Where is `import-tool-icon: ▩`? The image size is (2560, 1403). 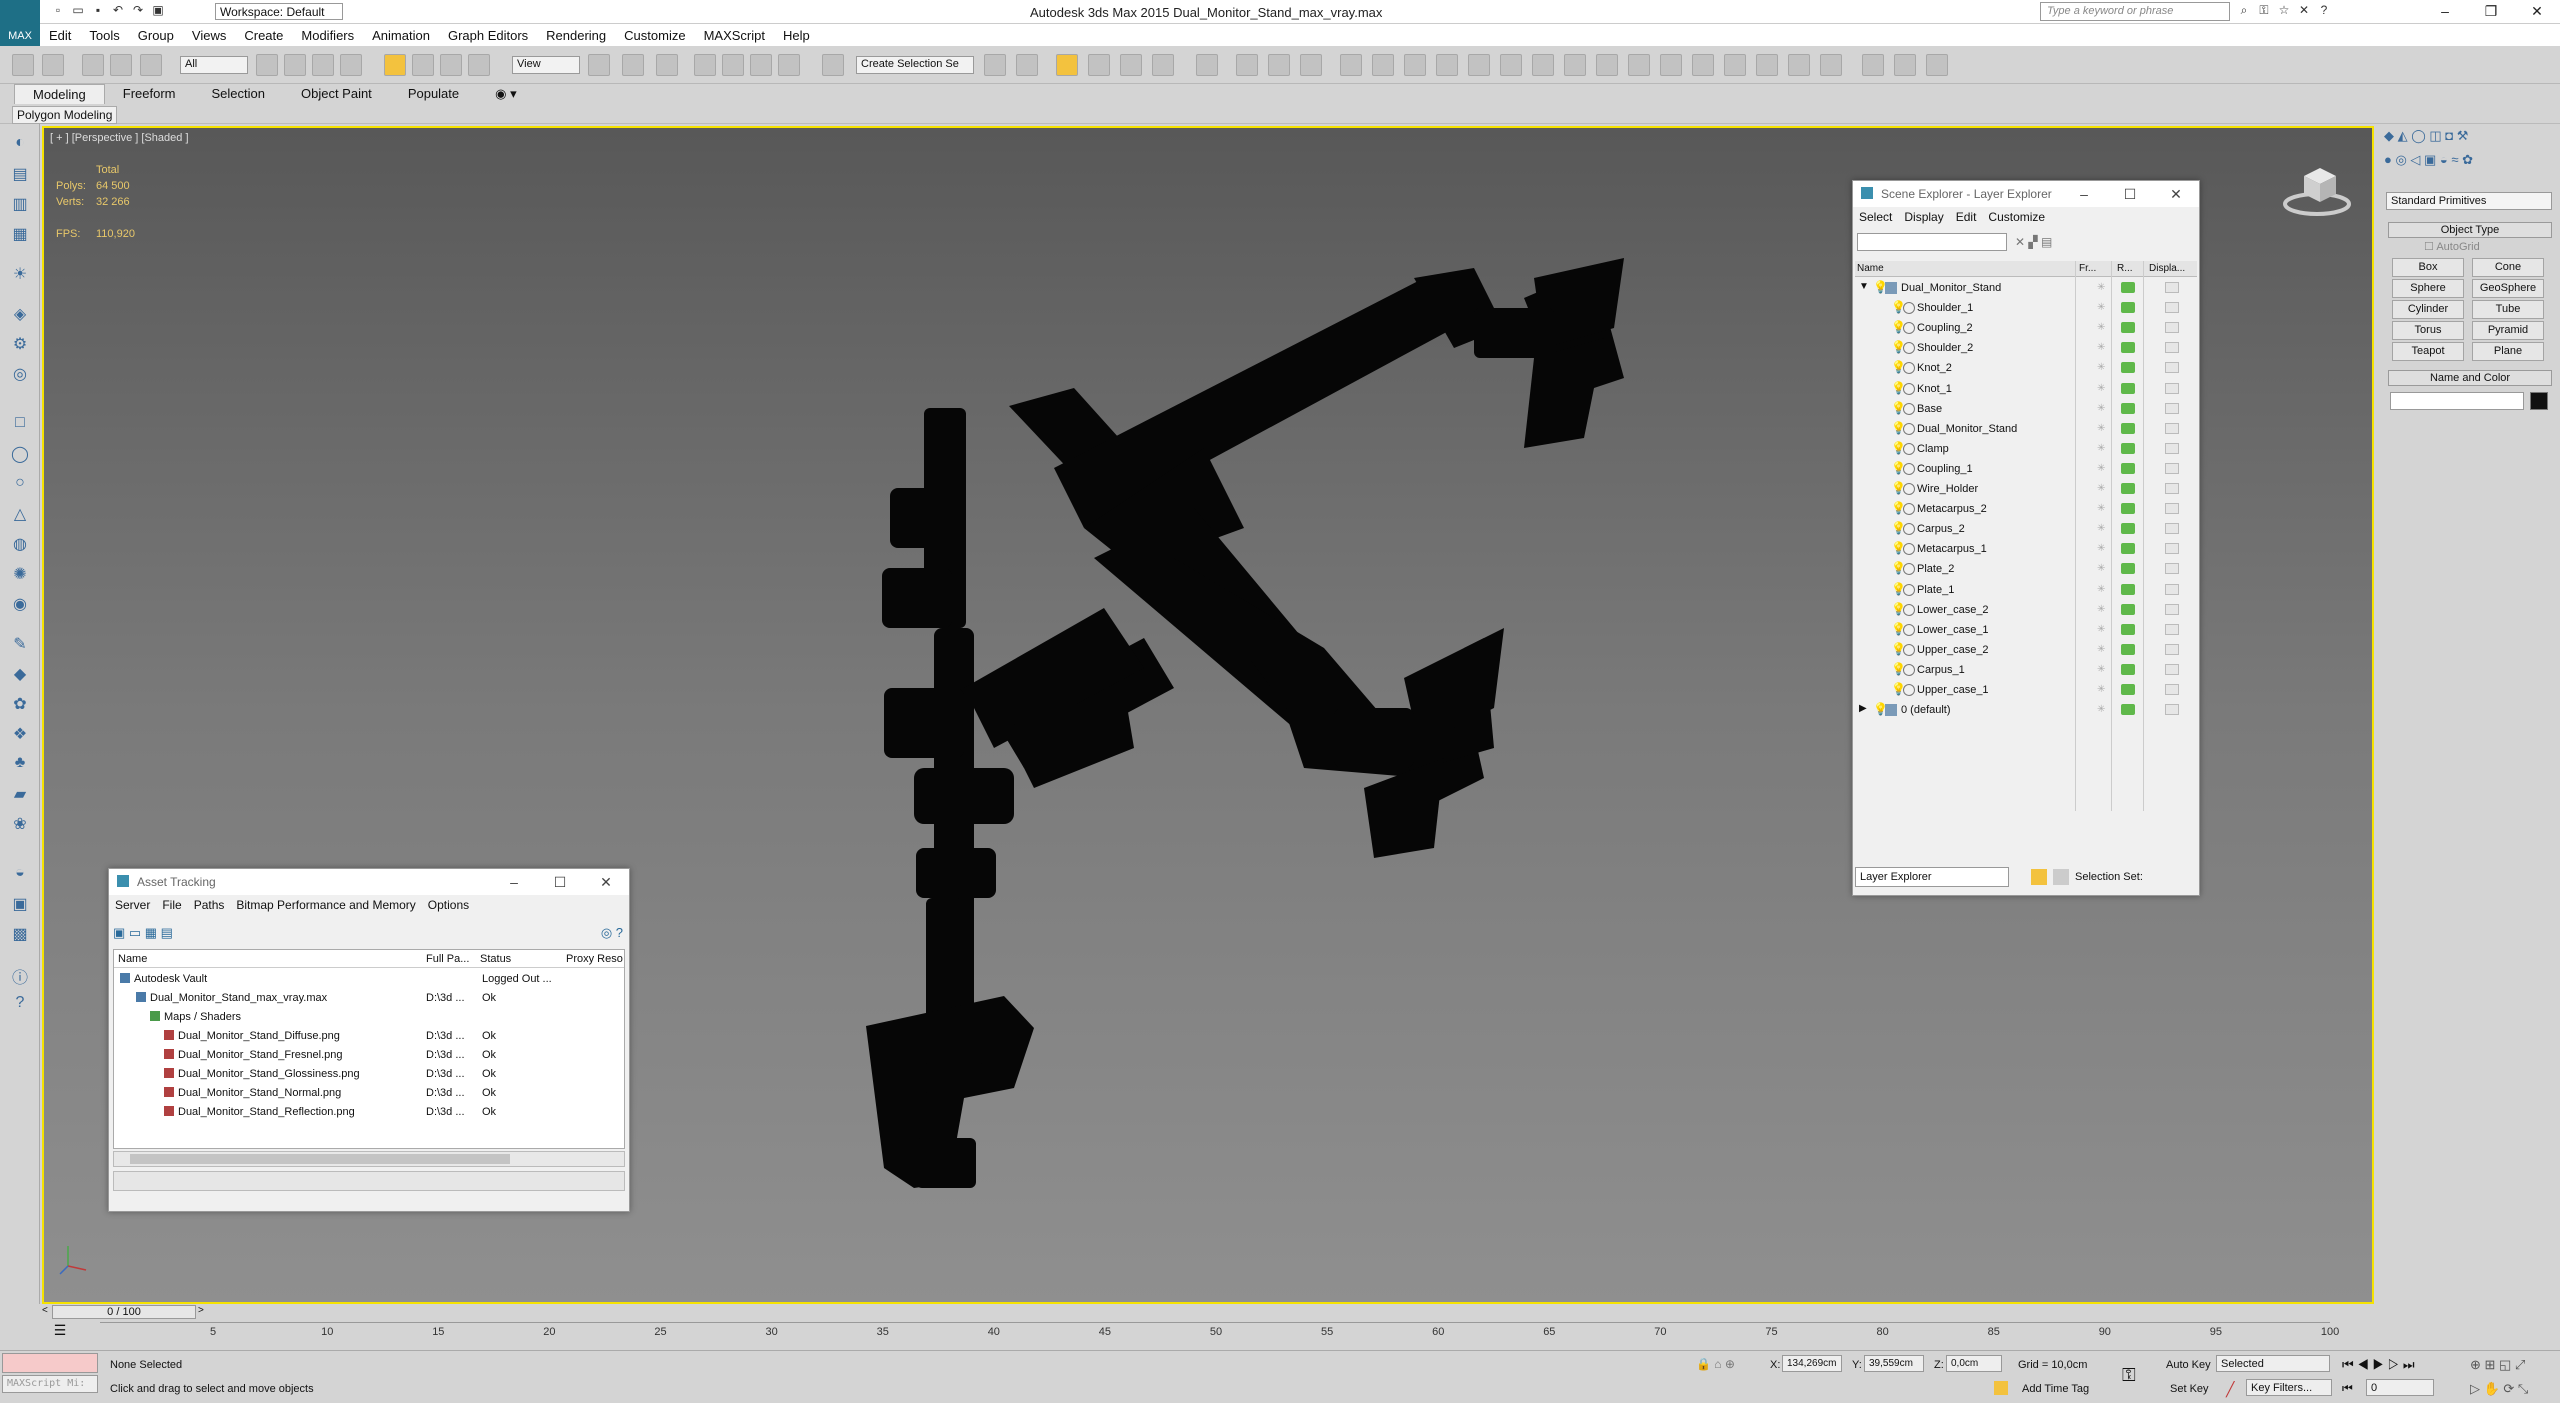 import-tool-icon: ▩ is located at coordinates (20, 935).